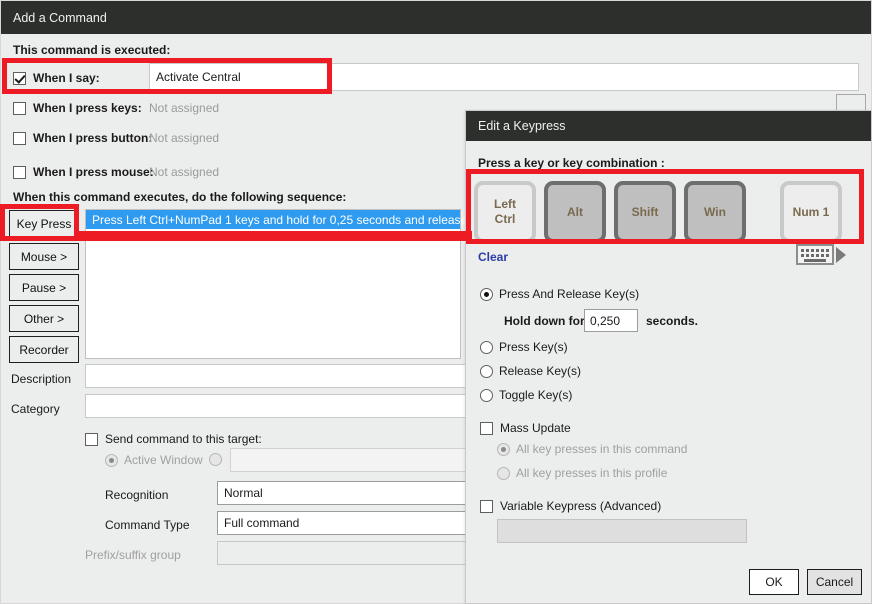  I want to click on key-shift-label: Shift, so click(645, 211).